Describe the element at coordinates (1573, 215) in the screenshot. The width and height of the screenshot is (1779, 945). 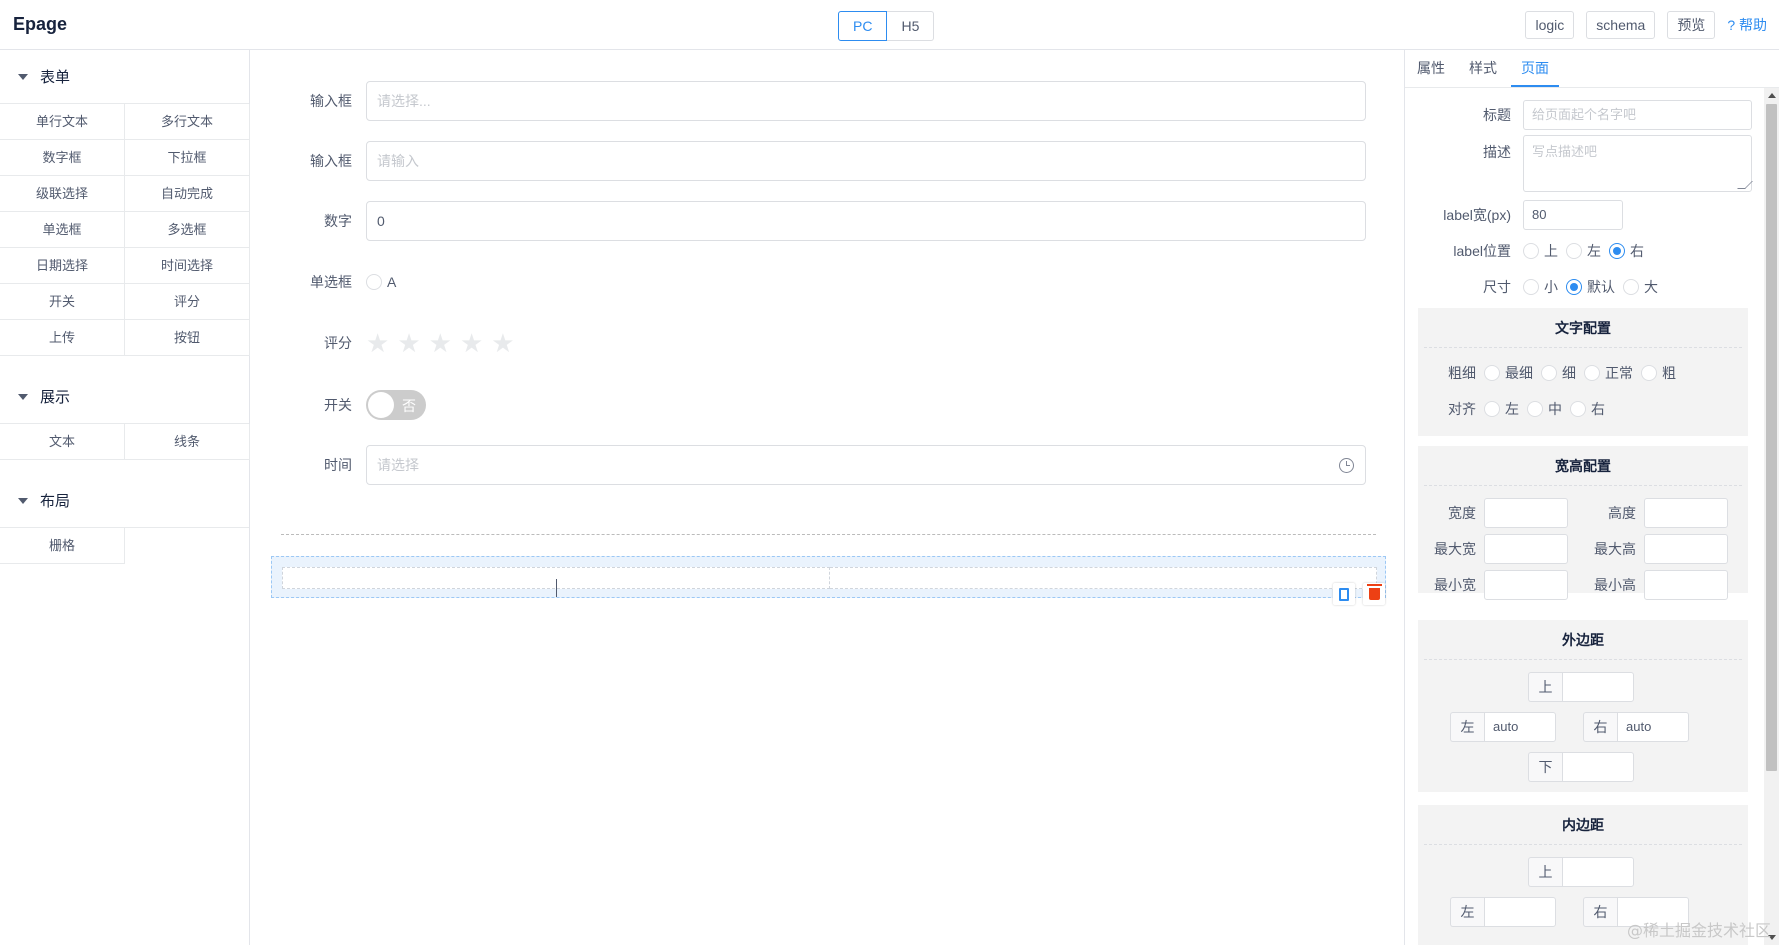
I see `label-width-input: 80` at that location.